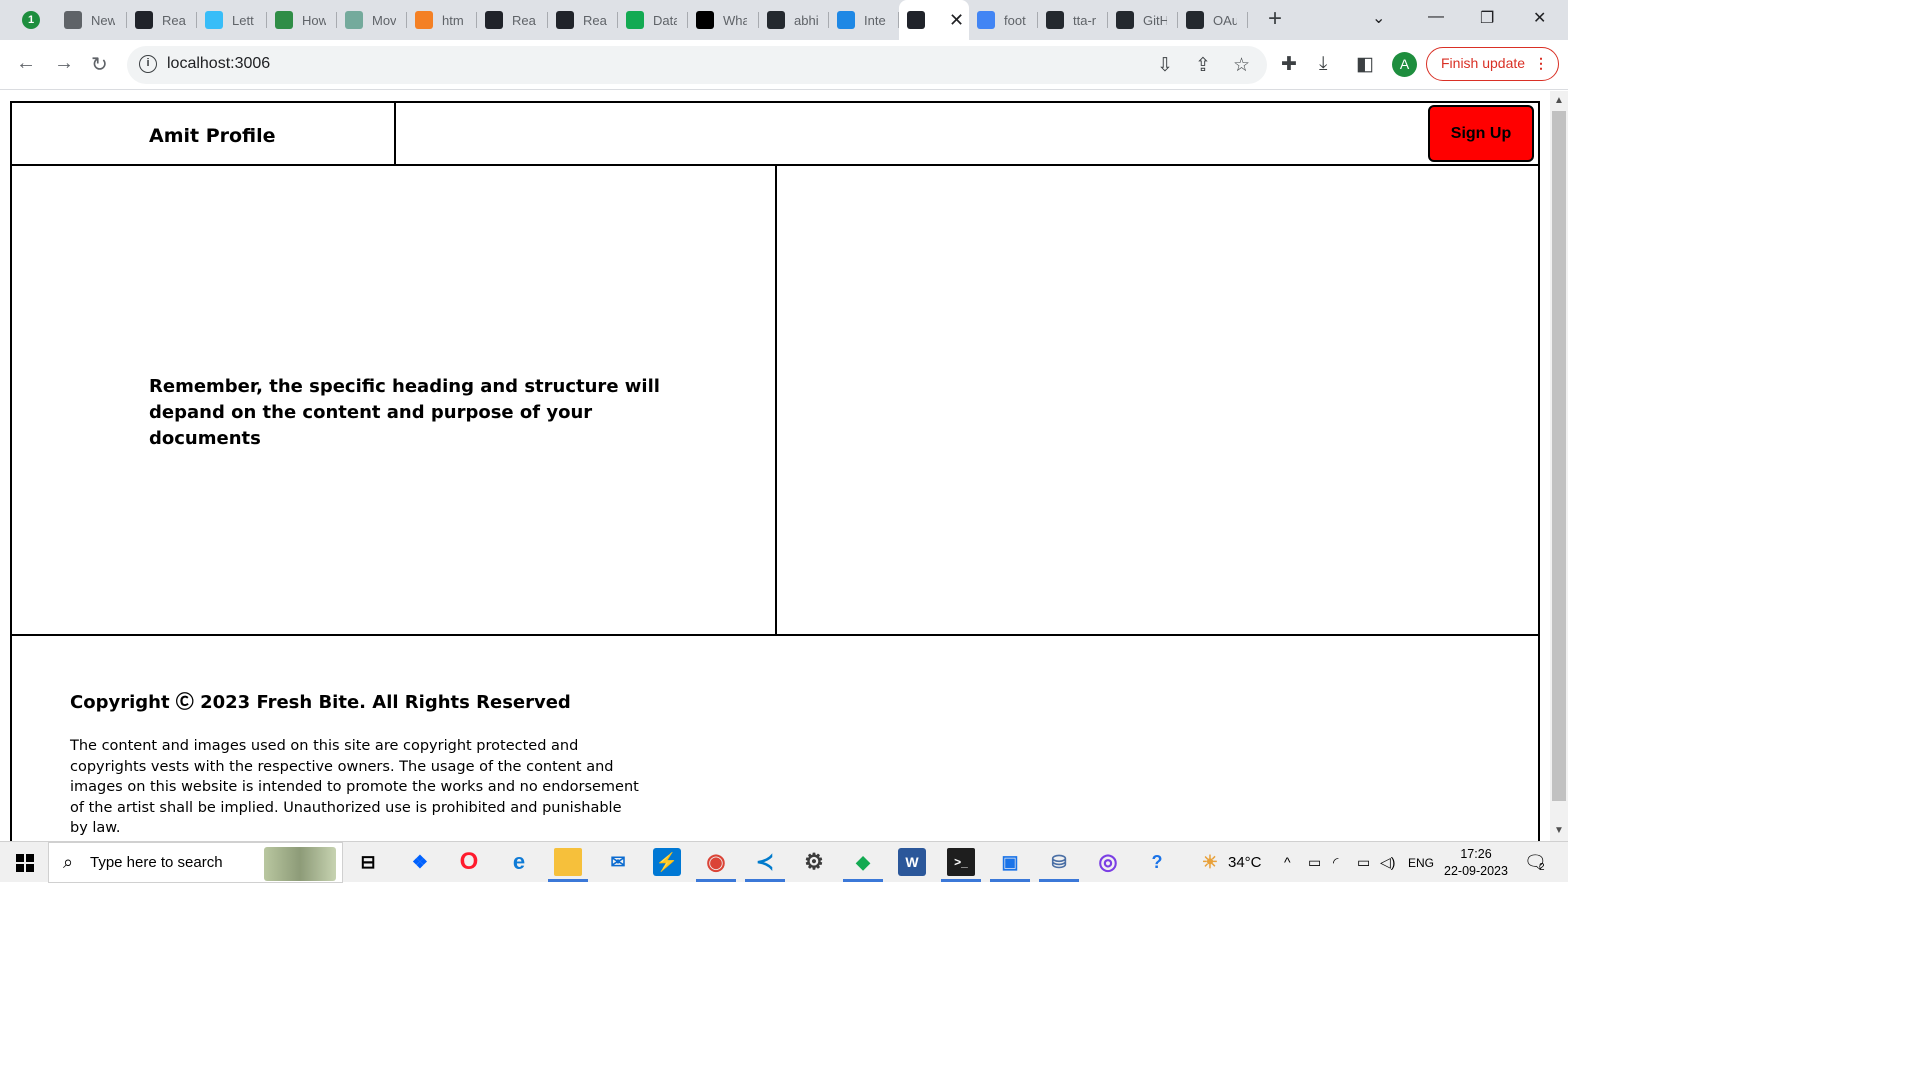 This screenshot has height=1080, width=1920. What do you see at coordinates (1225, 20) in the screenshot?
I see `tab-title: OAu` at bounding box center [1225, 20].